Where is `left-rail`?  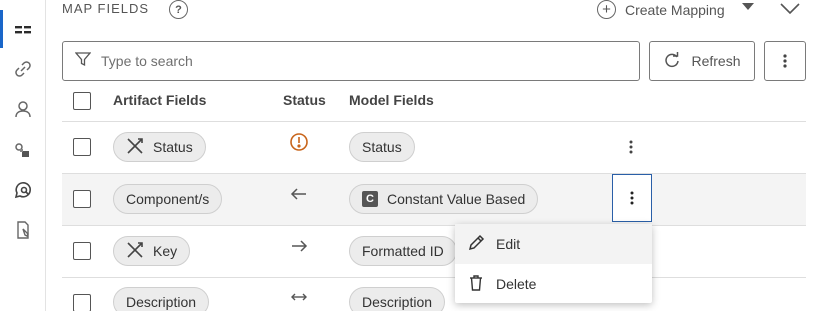
left-rail is located at coordinates (23, 155).